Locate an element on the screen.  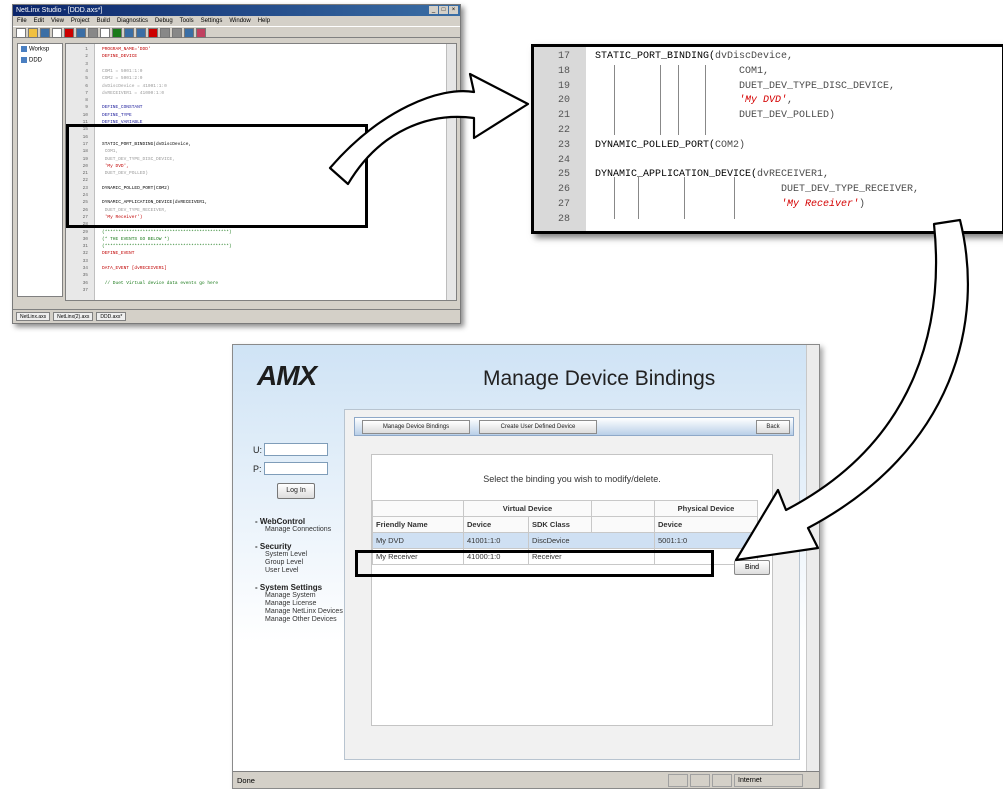
minimize-icon: _ is located at coordinates (433, 10).